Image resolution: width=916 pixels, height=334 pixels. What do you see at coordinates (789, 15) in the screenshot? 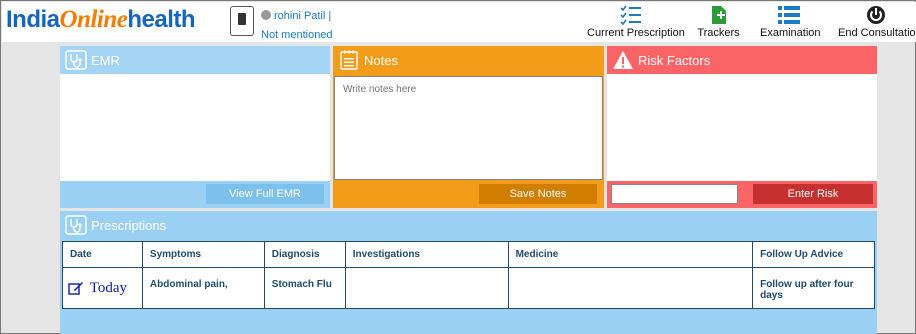
I see `list-icon` at bounding box center [789, 15].